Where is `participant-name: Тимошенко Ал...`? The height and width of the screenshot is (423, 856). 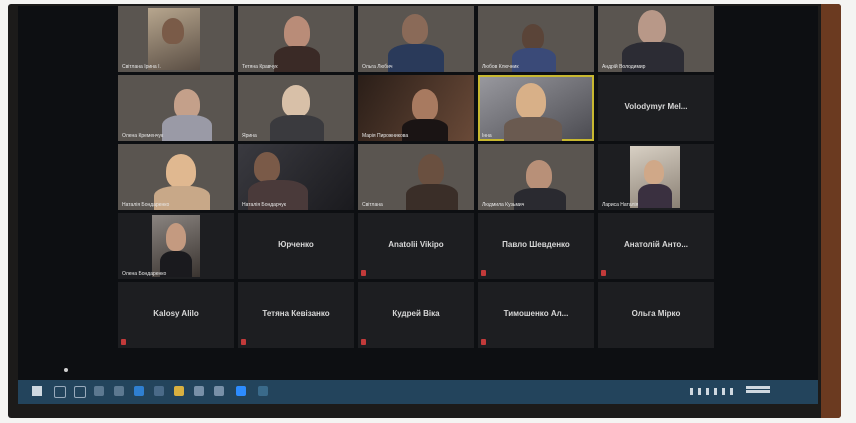
participant-name: Тимошенко Ал... is located at coordinates (536, 313).